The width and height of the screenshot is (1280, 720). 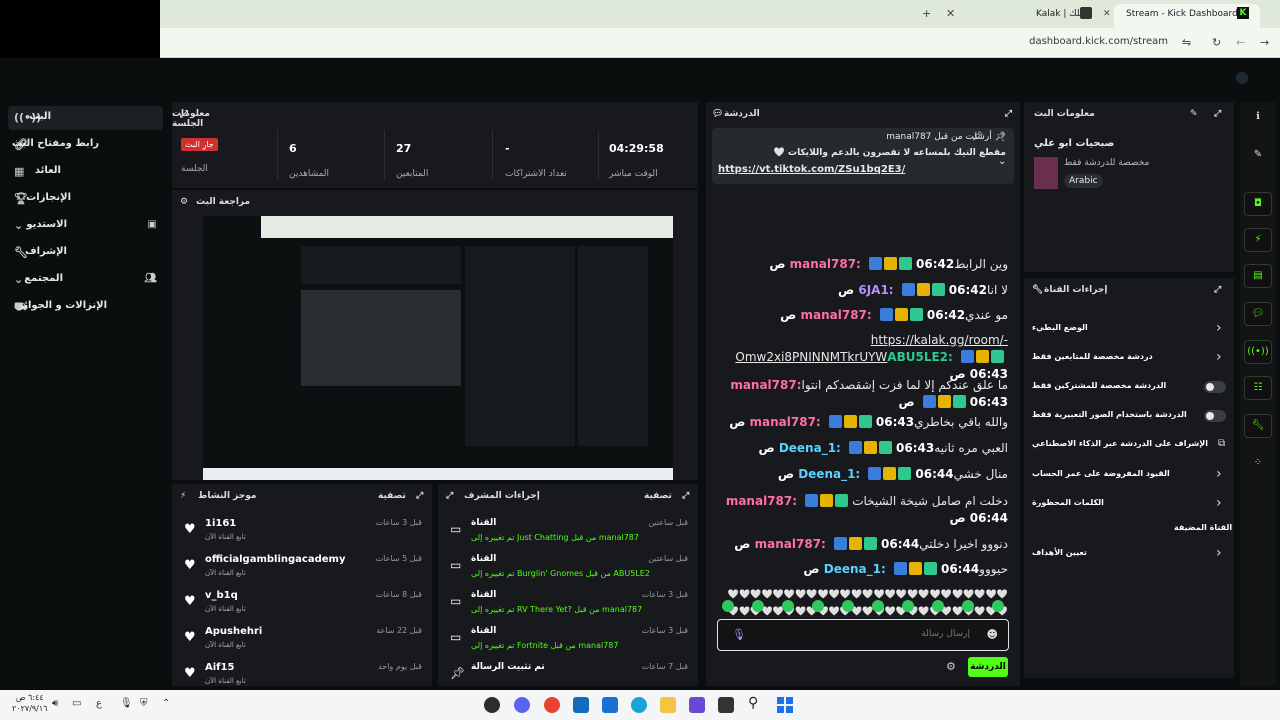 I want to click on camera-icon: ◘, so click(x=1258, y=204).